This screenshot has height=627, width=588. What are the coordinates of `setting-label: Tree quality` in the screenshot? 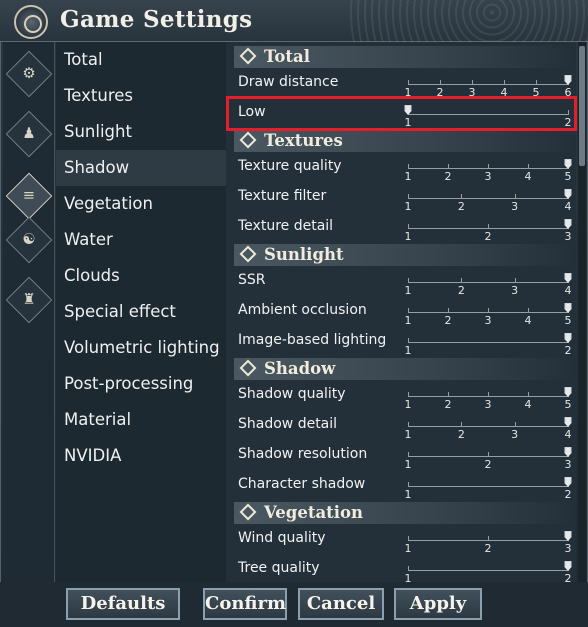 It's located at (279, 568).